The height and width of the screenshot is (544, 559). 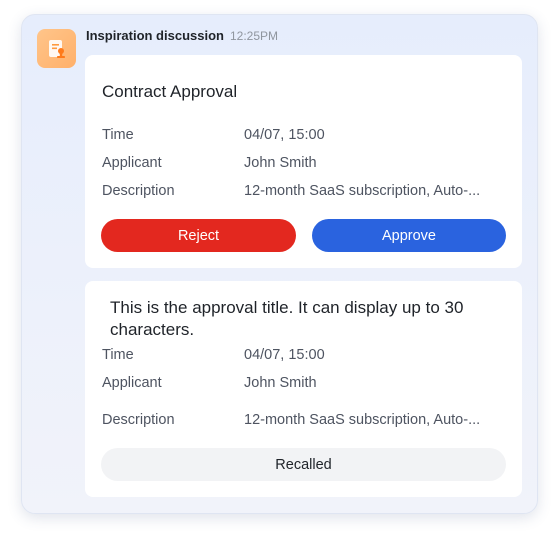 What do you see at coordinates (253, 36) in the screenshot?
I see `message-time: 12:25PM` at bounding box center [253, 36].